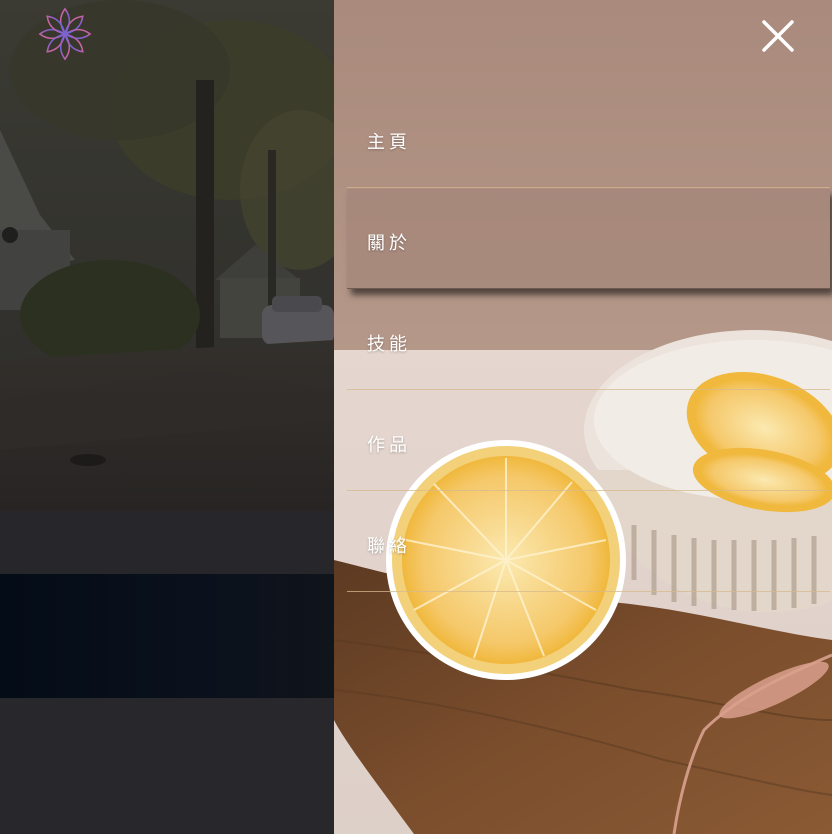 The height and width of the screenshot is (834, 832). What do you see at coordinates (588, 441) in the screenshot?
I see `nav-item-portfolio: 作品` at bounding box center [588, 441].